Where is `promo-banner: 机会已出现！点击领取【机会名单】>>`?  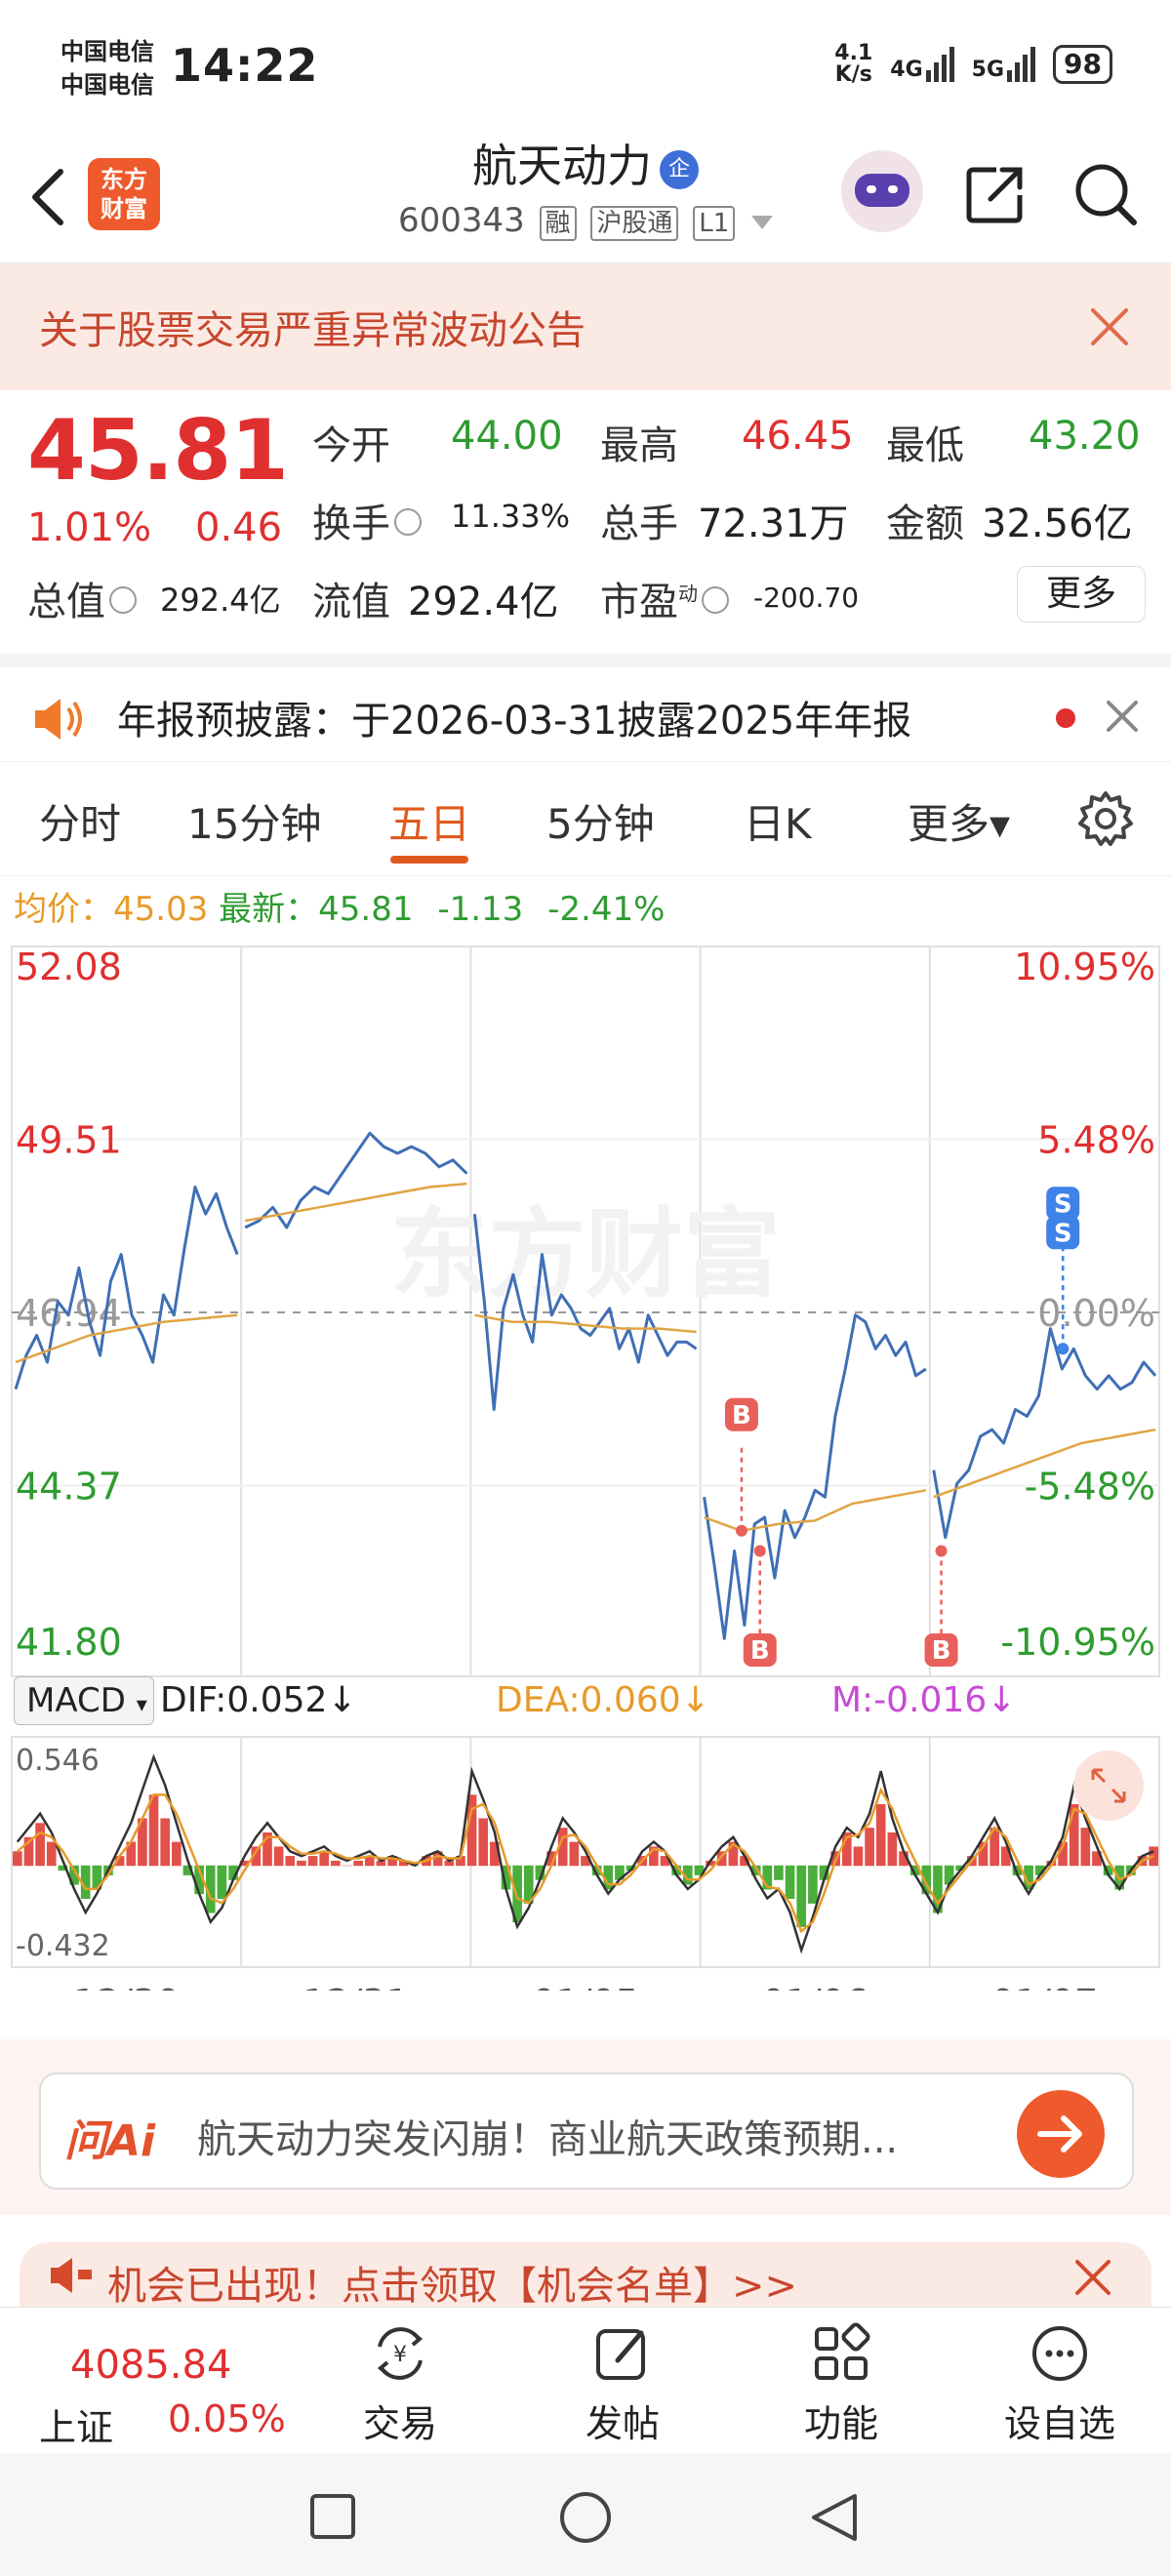 promo-banner: 机会已出现！点击领取【机会名单】>> is located at coordinates (585, 2275).